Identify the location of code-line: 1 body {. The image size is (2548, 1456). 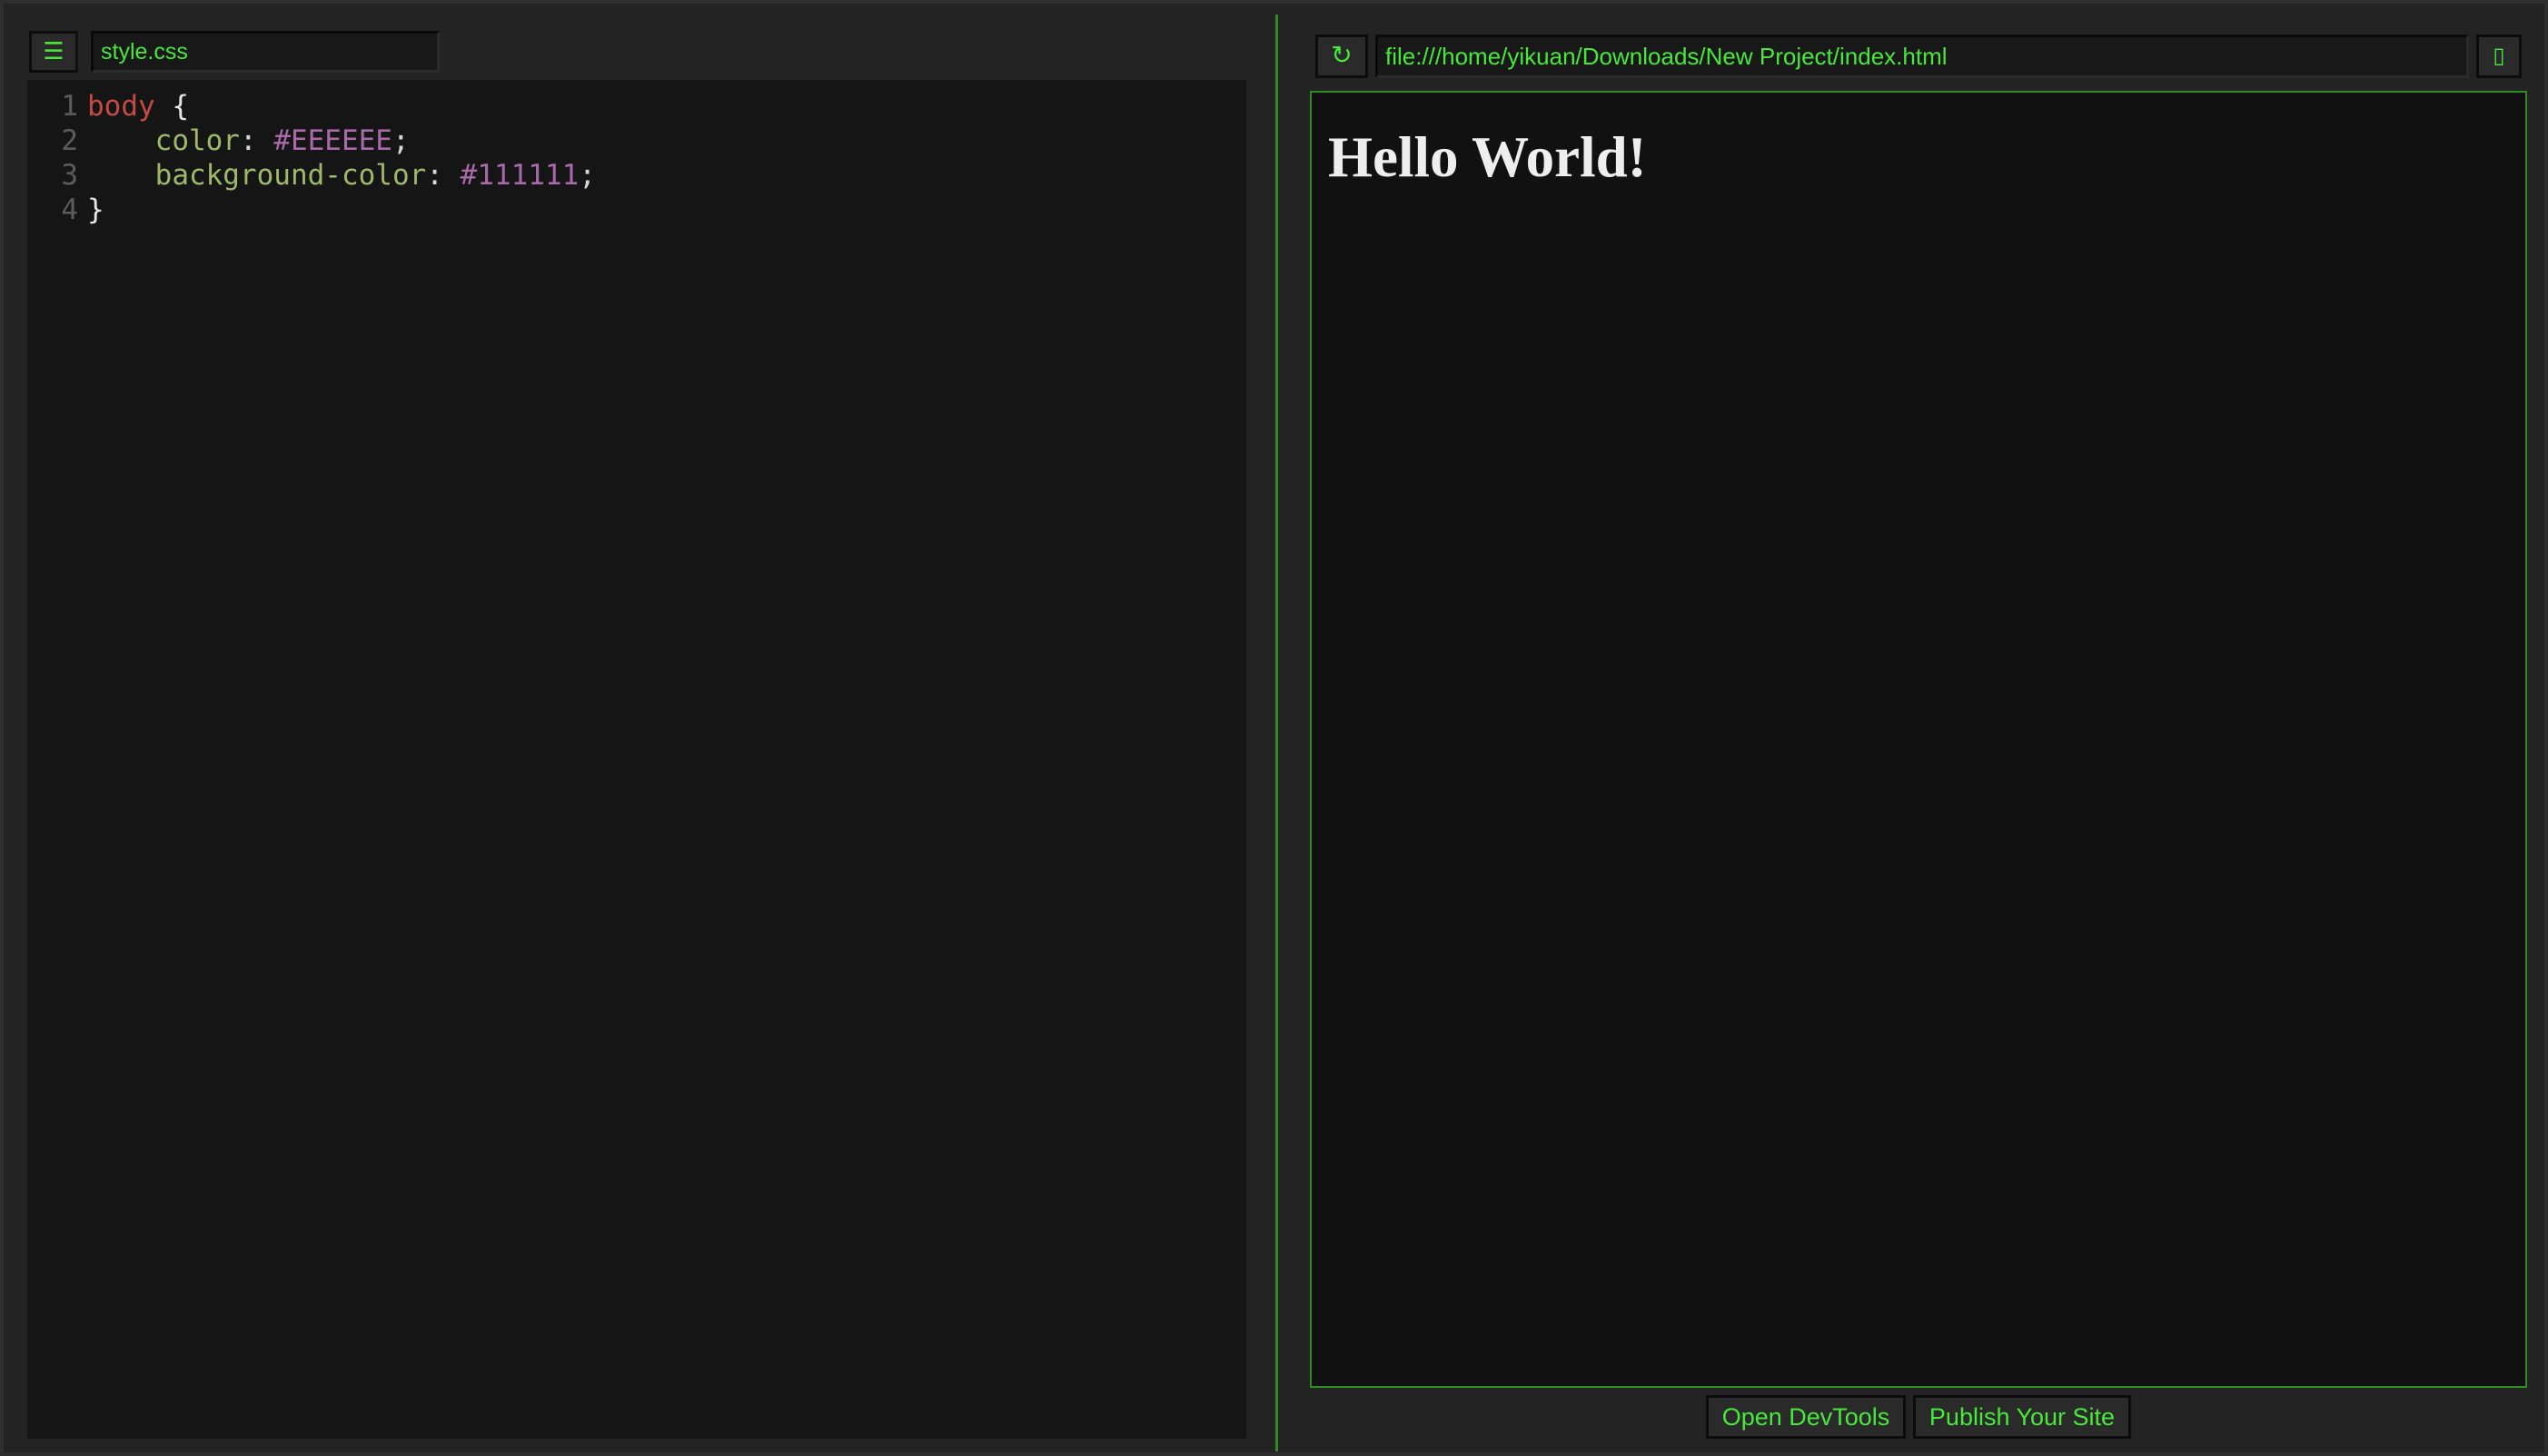
(108, 107).